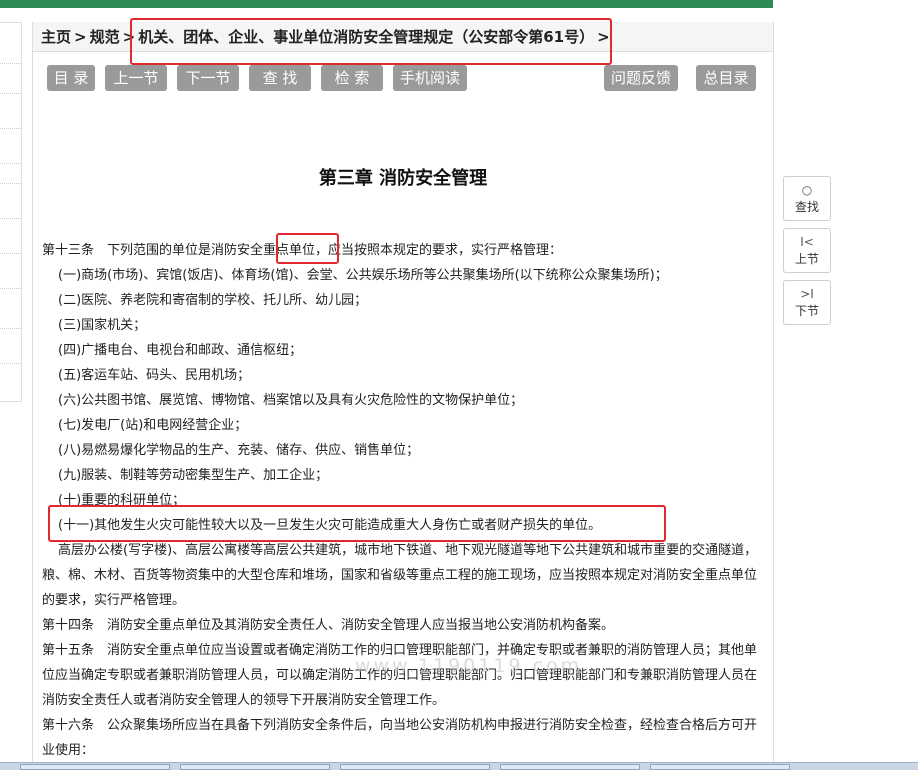 The image size is (918, 770). I want to click on list-item: (八)易燃易爆化学物品的生产、充装、储存、供应、销售单位；, so click(239, 450).